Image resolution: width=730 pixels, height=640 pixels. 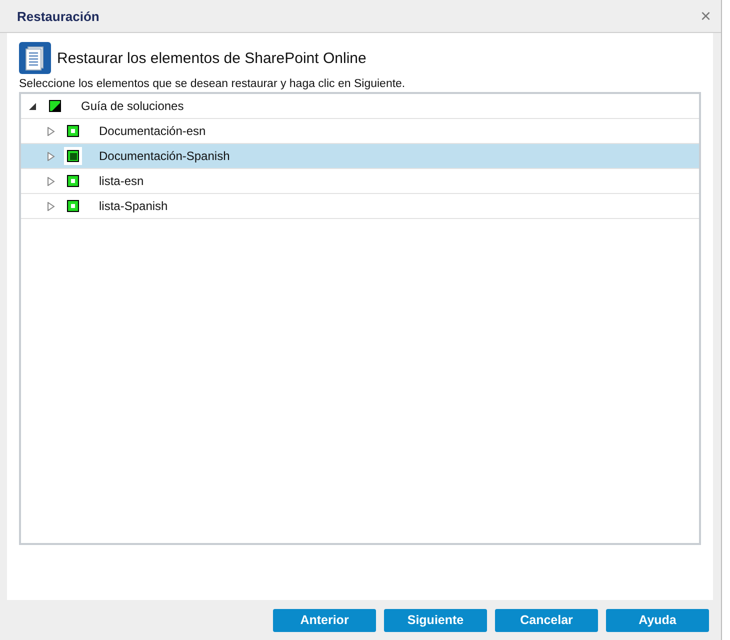 What do you see at coordinates (152, 131) in the screenshot?
I see `tree-item-label: Documentación-esn` at bounding box center [152, 131].